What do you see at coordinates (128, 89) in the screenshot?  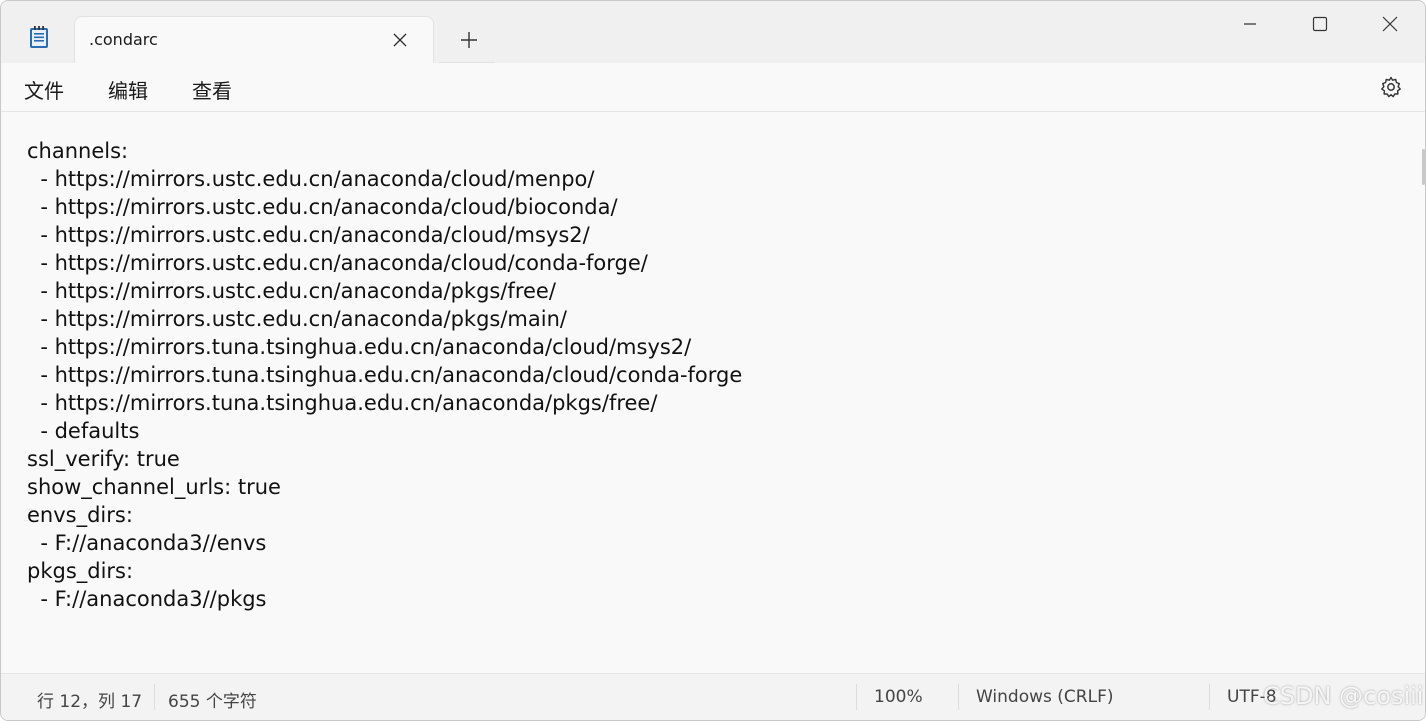 I see `menu-edit: 编辑` at bounding box center [128, 89].